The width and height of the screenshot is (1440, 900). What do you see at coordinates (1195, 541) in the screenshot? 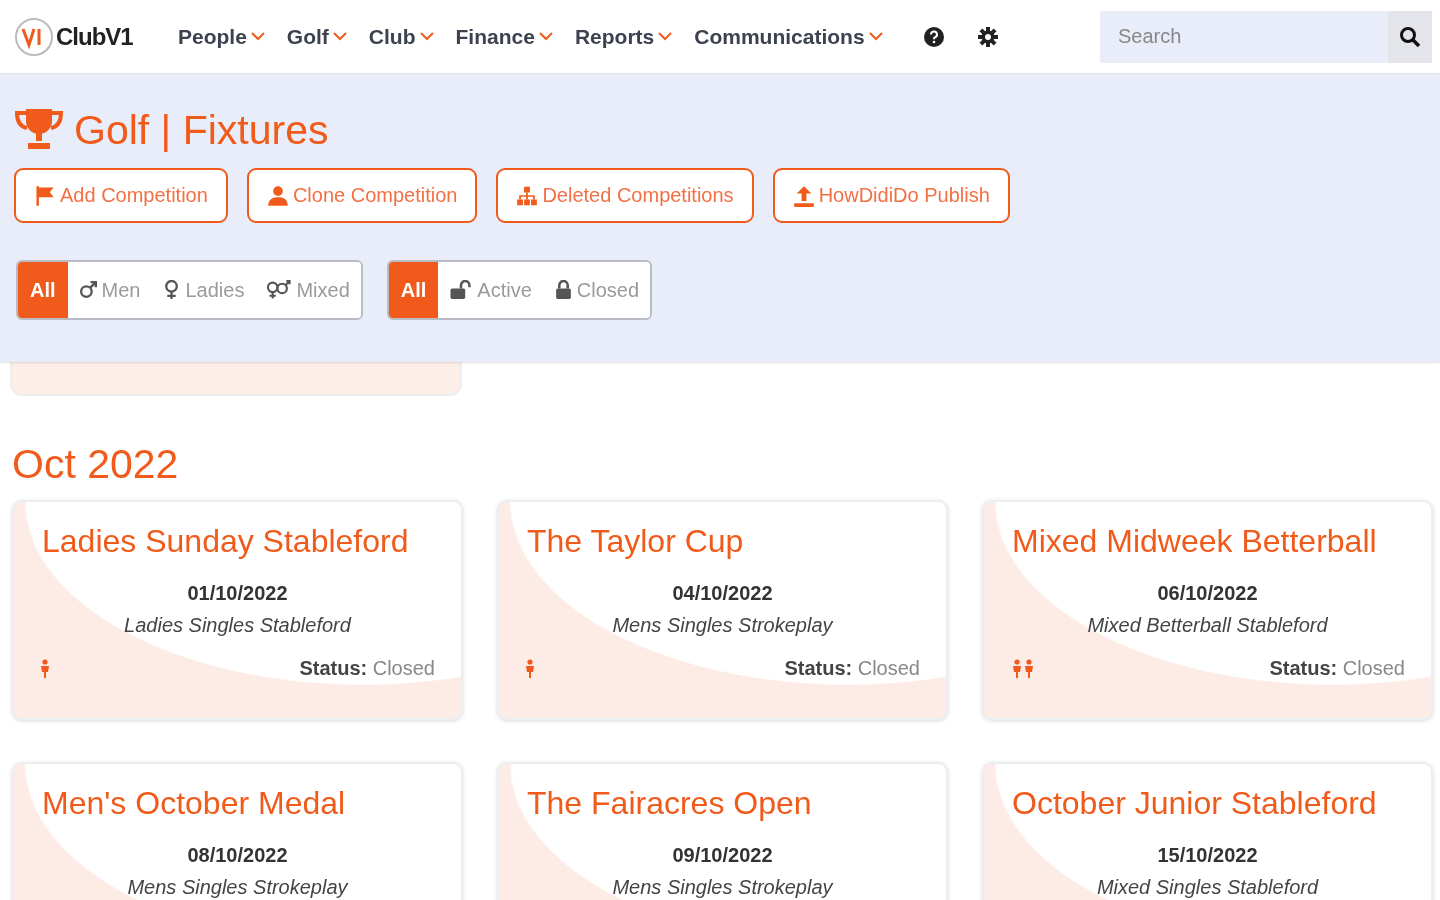
I see `card-title: Mixed Midweek Betterball` at bounding box center [1195, 541].